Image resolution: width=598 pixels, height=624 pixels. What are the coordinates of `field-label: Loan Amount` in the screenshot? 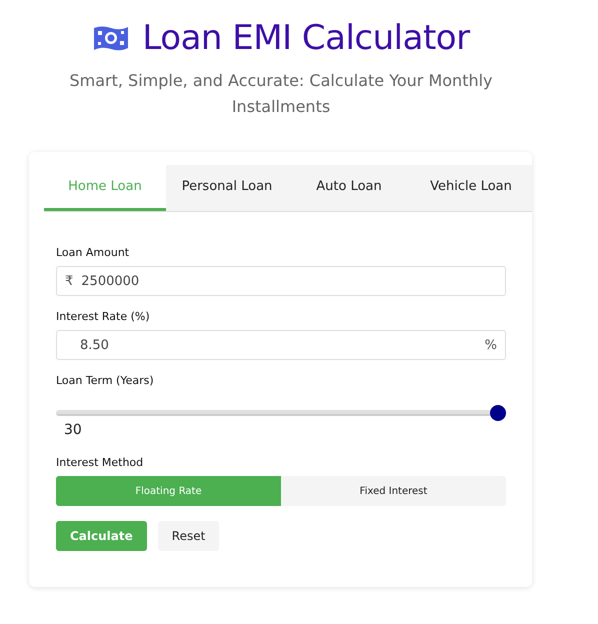 It's located at (93, 252).